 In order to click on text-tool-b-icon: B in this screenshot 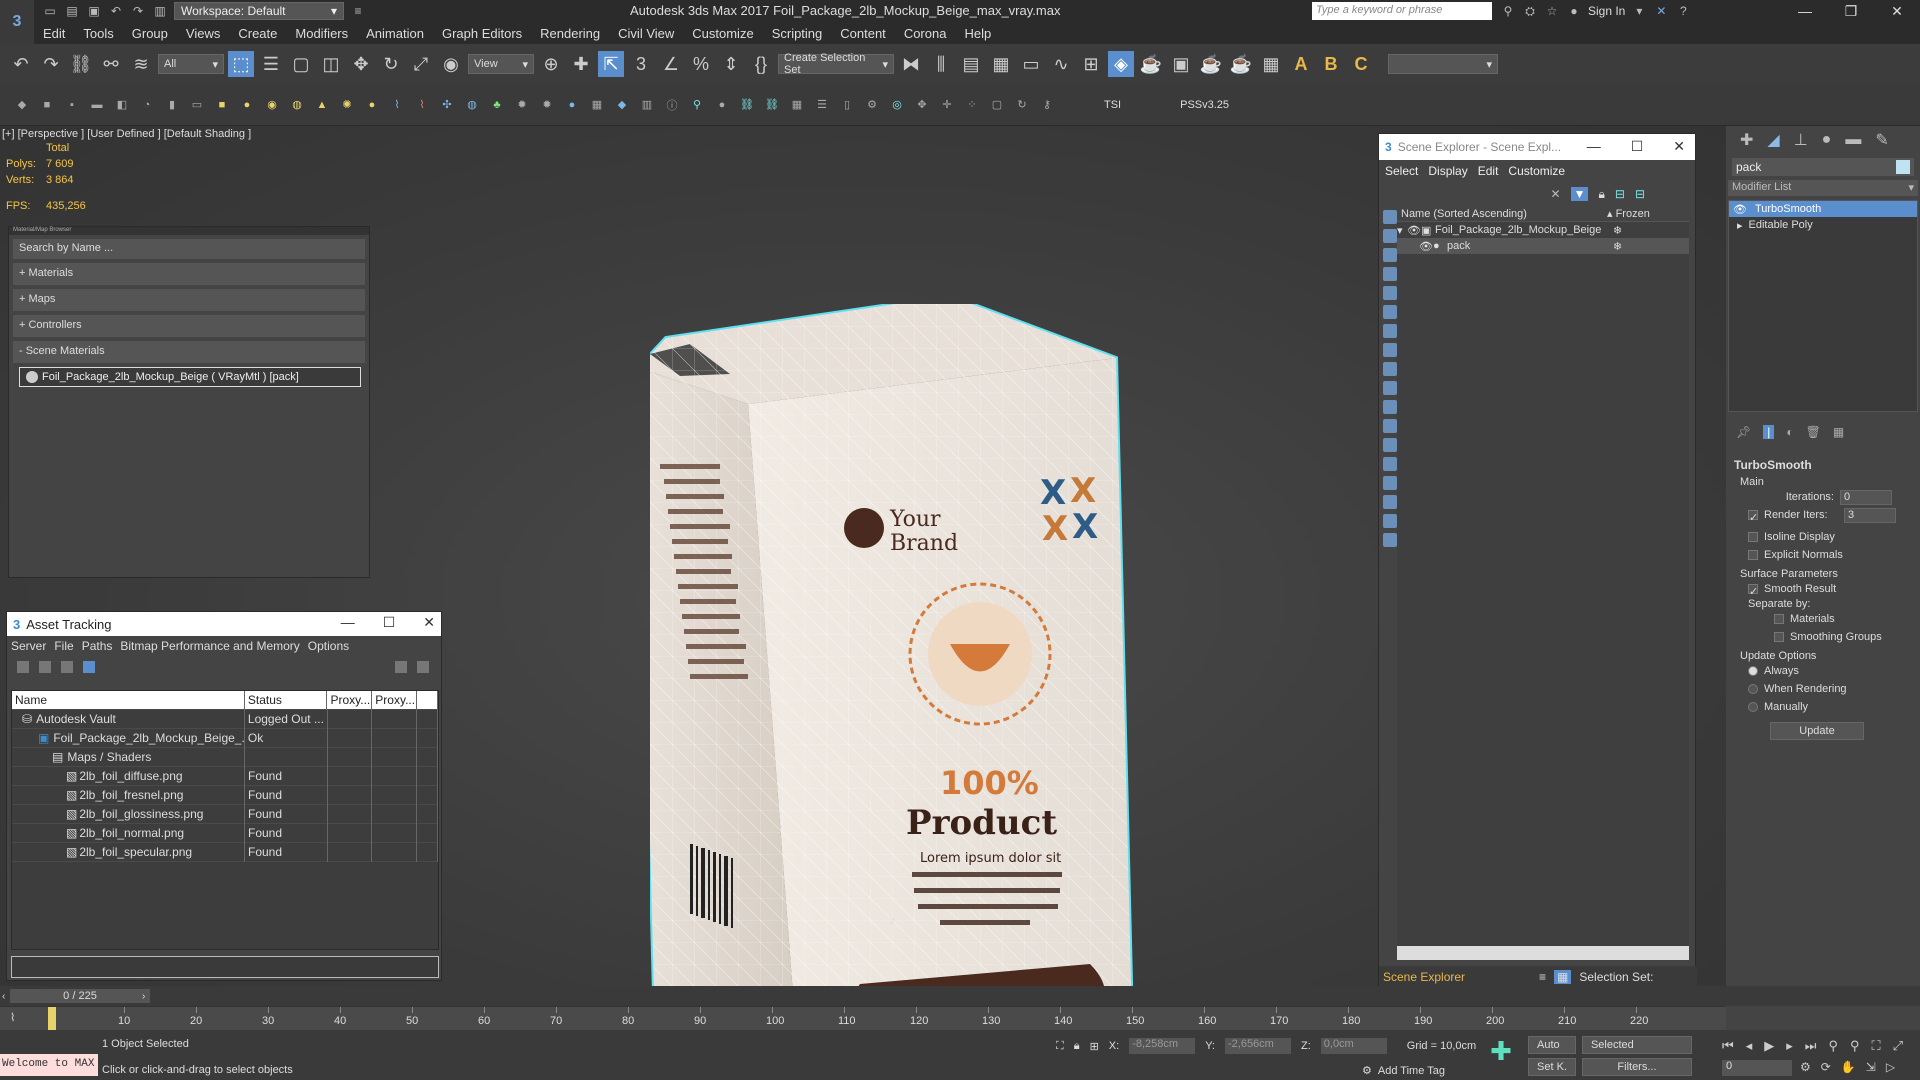, I will do `click(1331, 64)`.